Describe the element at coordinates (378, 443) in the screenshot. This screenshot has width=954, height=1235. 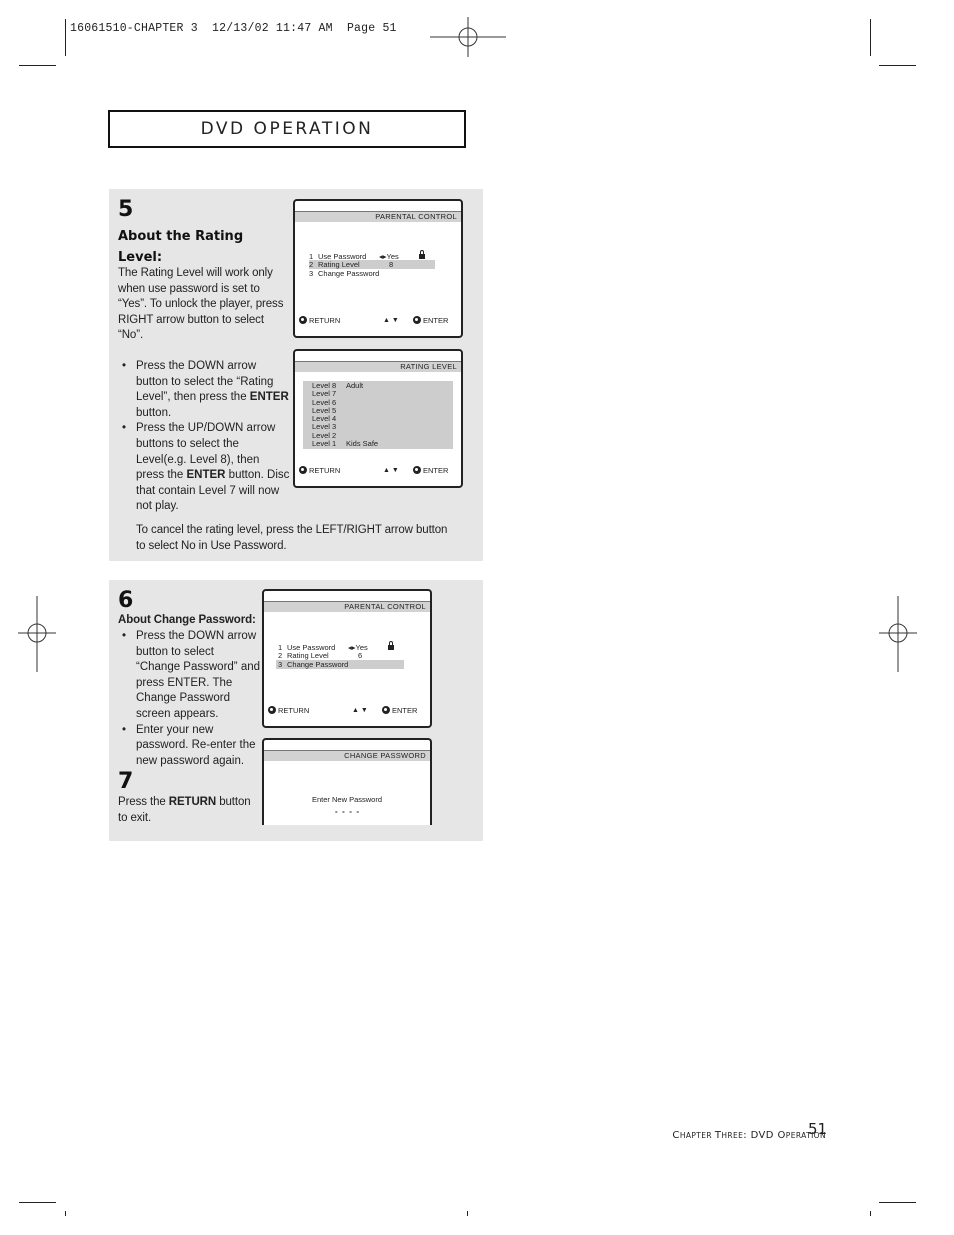
I see `rating-level-item: Level 1 Kids Safe` at that location.